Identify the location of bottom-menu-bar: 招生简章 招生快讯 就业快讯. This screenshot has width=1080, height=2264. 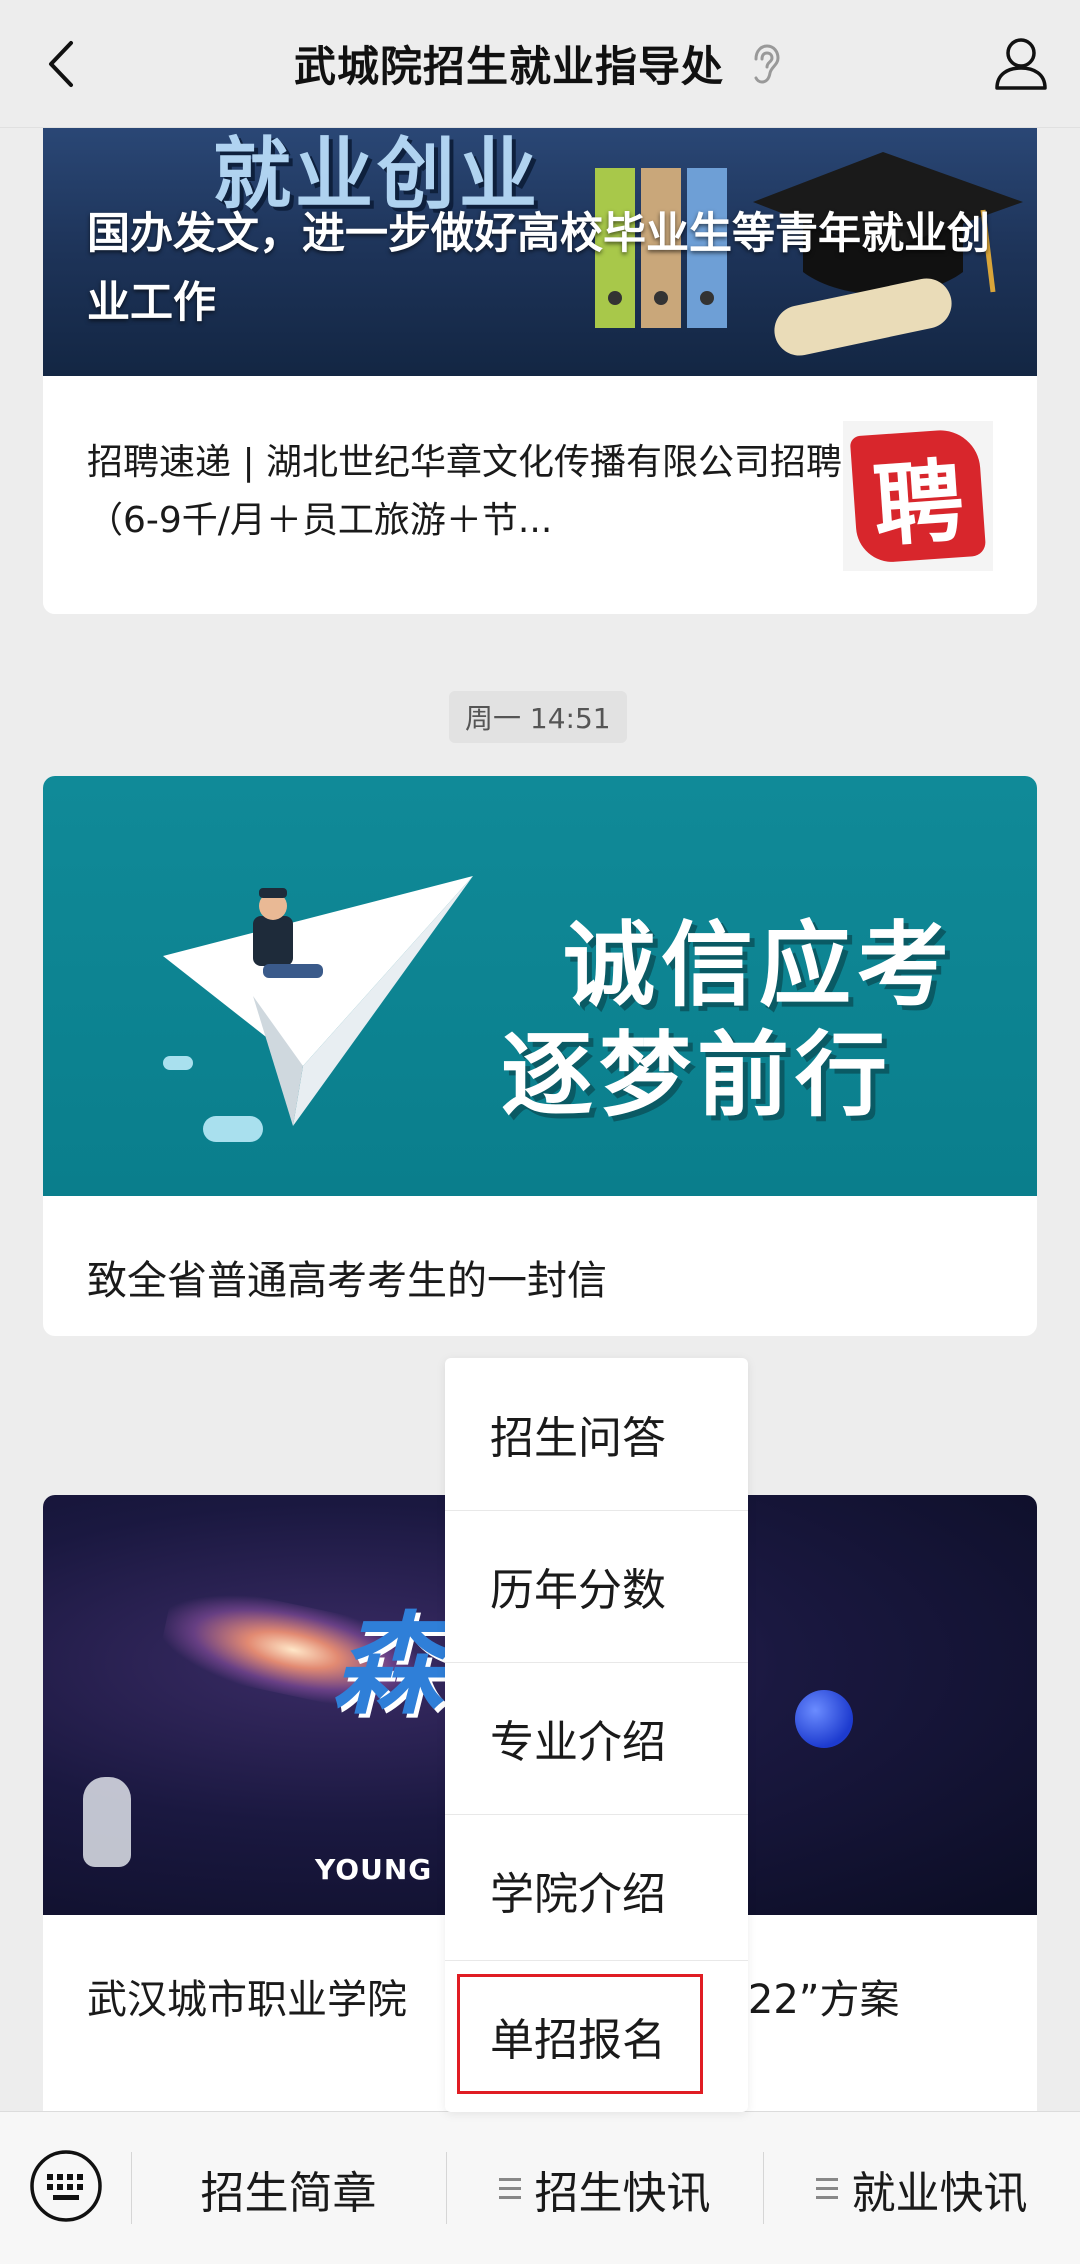
(540, 2187).